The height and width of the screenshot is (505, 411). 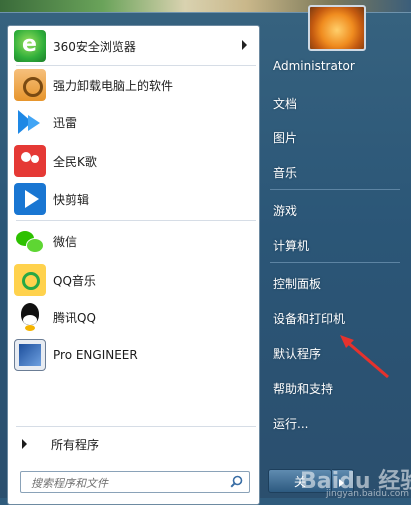 I want to click on music-link: 音乐, so click(x=285, y=172).